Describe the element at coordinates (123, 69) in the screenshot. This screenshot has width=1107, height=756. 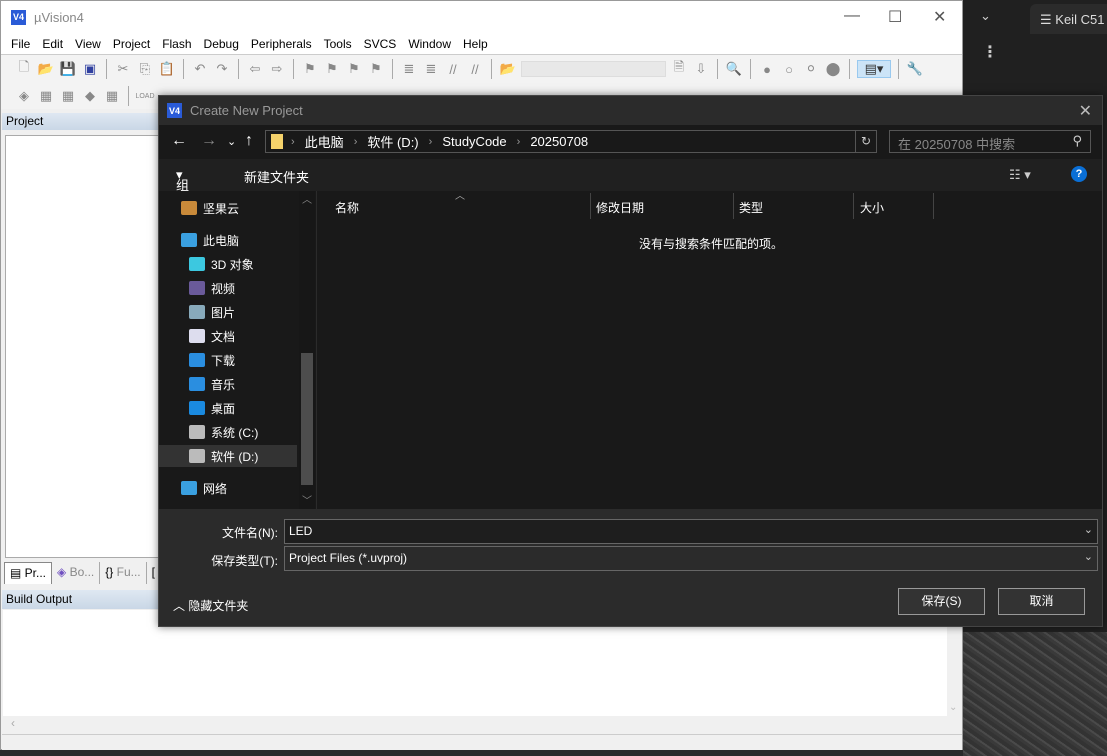
I see `cut-icon: ✂` at that location.